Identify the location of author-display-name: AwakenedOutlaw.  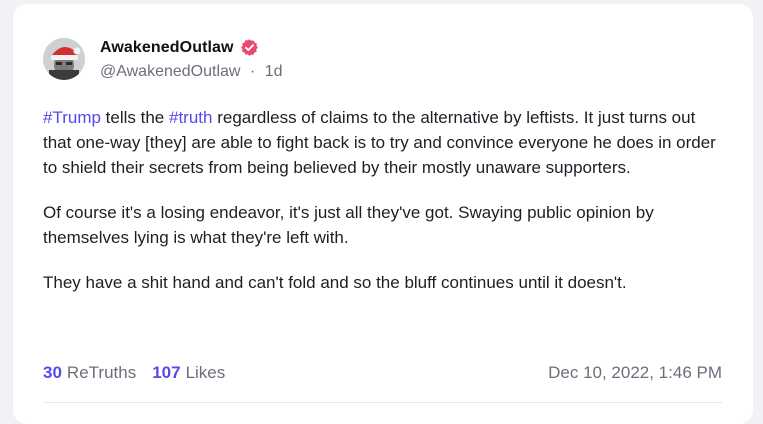
(167, 48).